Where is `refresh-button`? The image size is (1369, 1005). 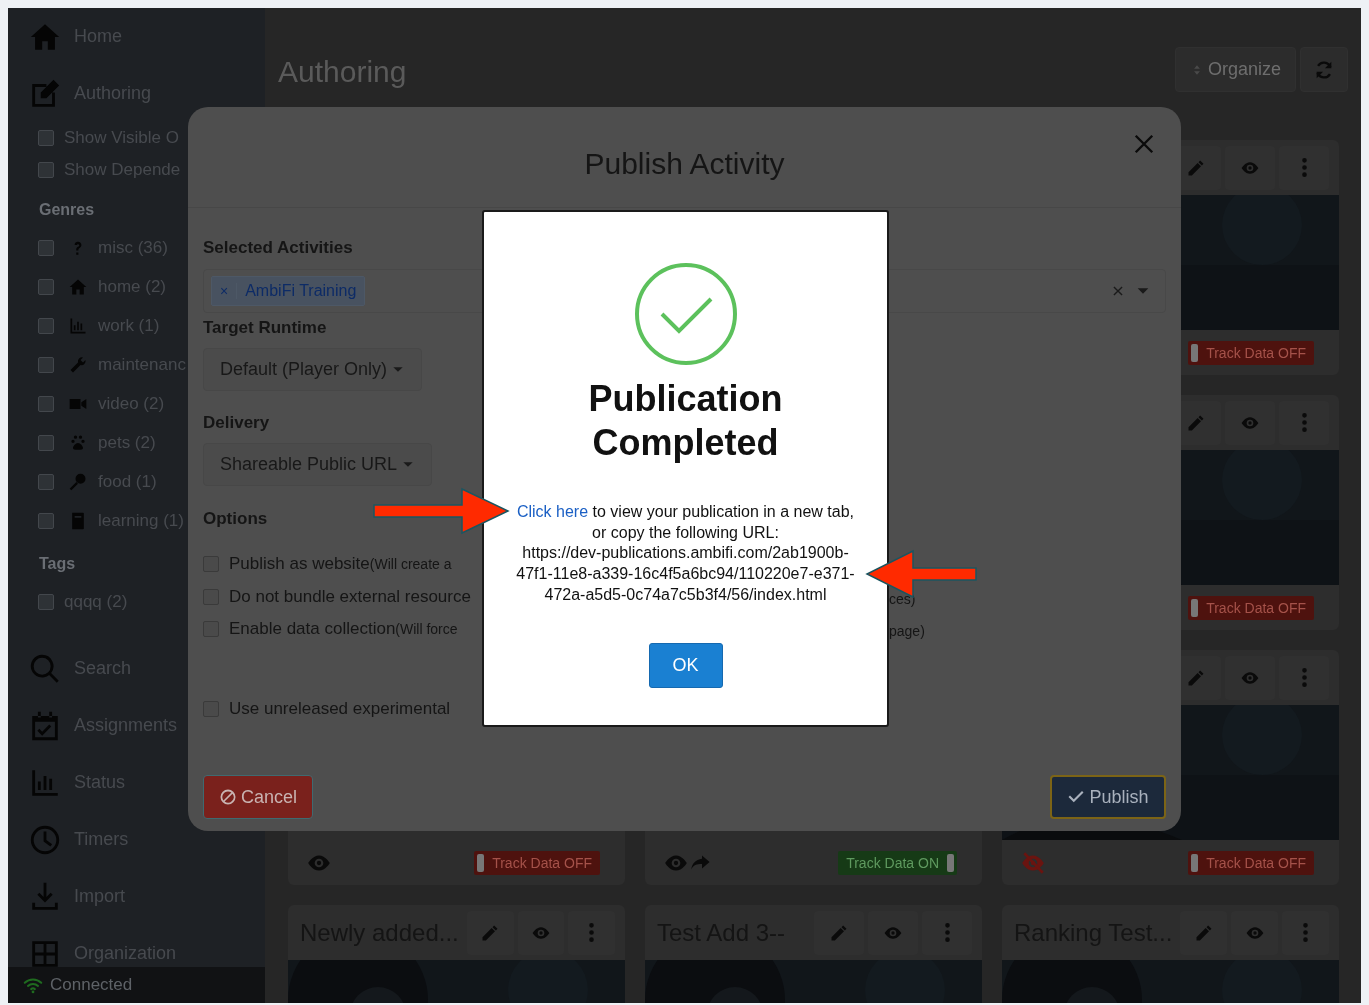
refresh-button is located at coordinates (1324, 69).